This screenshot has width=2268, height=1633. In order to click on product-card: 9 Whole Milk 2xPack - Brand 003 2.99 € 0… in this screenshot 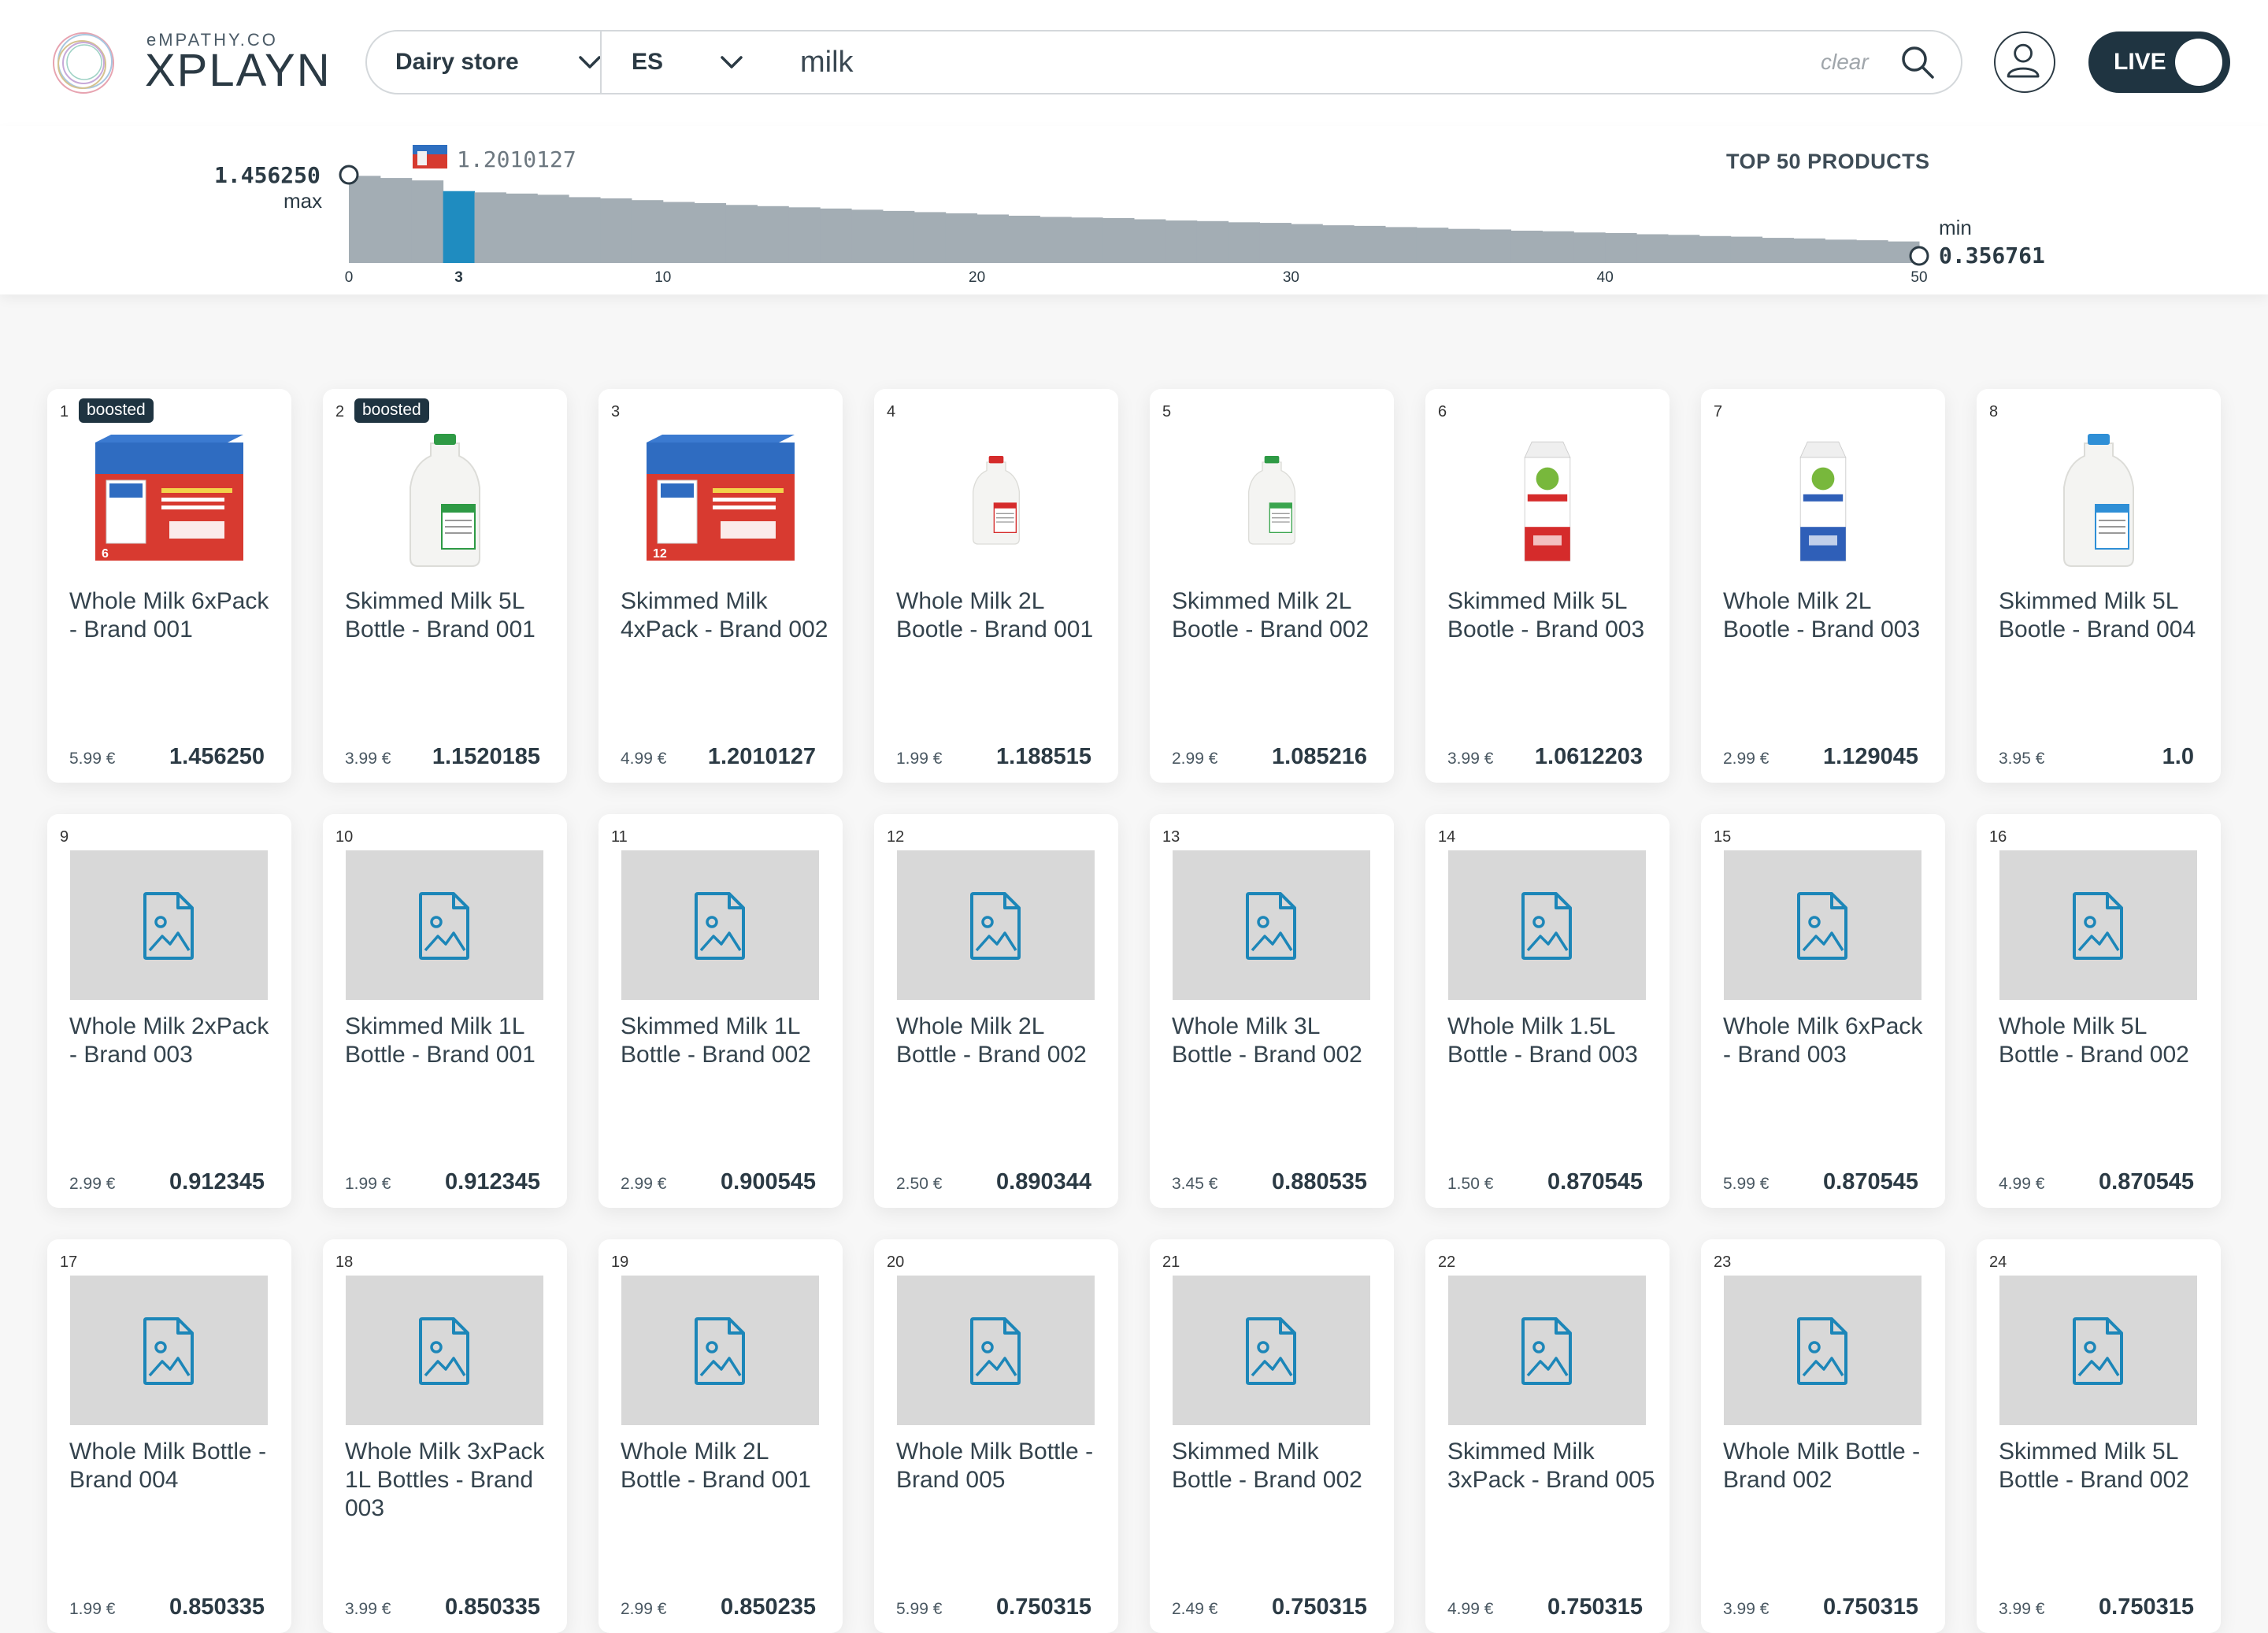, I will do `click(169, 1011)`.